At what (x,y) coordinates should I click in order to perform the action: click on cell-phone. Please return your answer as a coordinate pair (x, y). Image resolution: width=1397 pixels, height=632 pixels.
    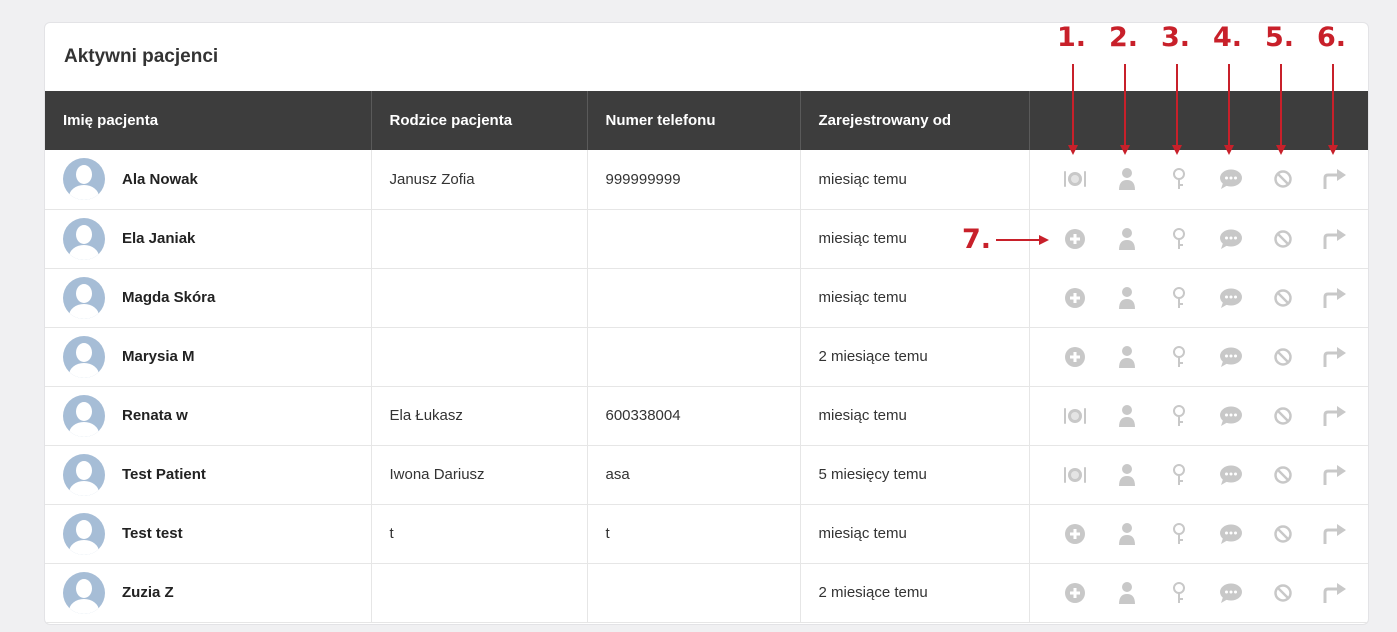
    Looking at the image, I should click on (694, 356).